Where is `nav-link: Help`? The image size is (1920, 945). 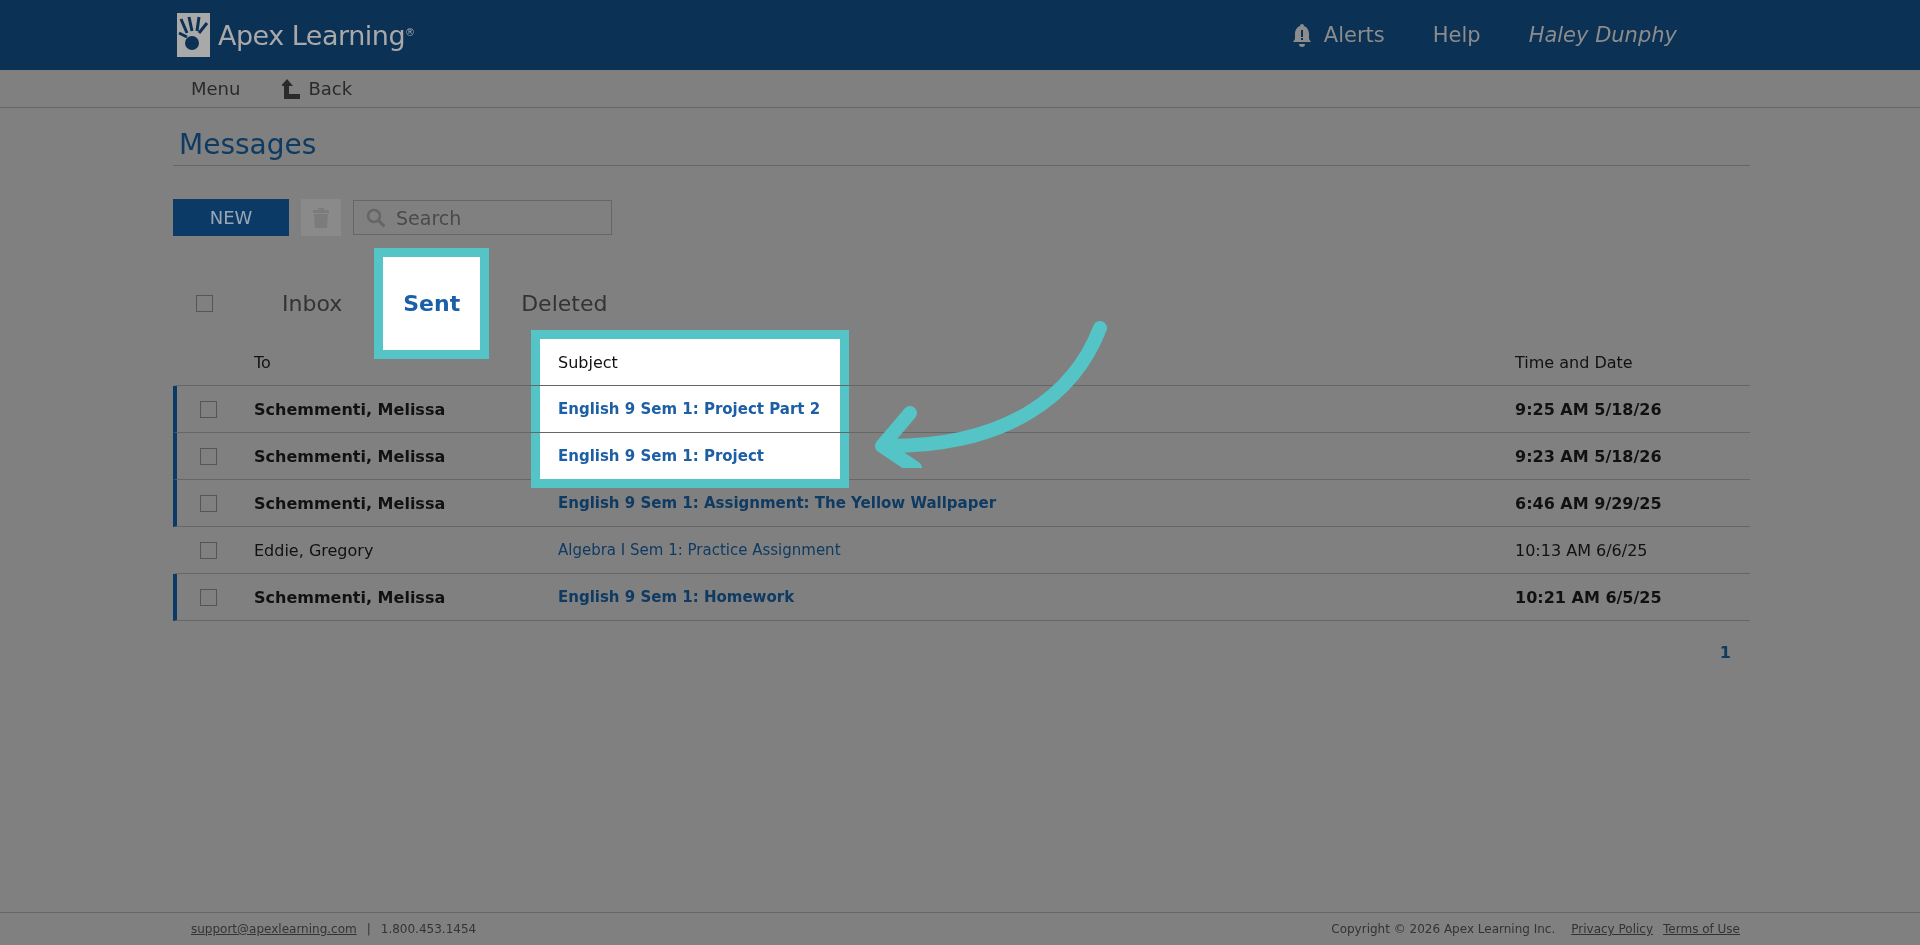
nav-link: Help is located at coordinates (1456, 35).